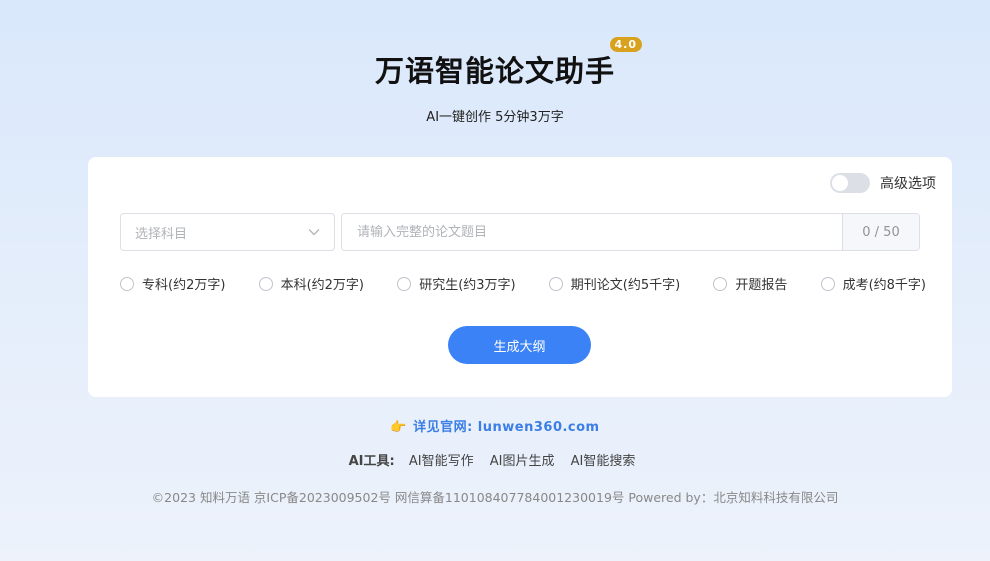 The width and height of the screenshot is (990, 561). What do you see at coordinates (592, 232) in the screenshot?
I see `topic-input` at bounding box center [592, 232].